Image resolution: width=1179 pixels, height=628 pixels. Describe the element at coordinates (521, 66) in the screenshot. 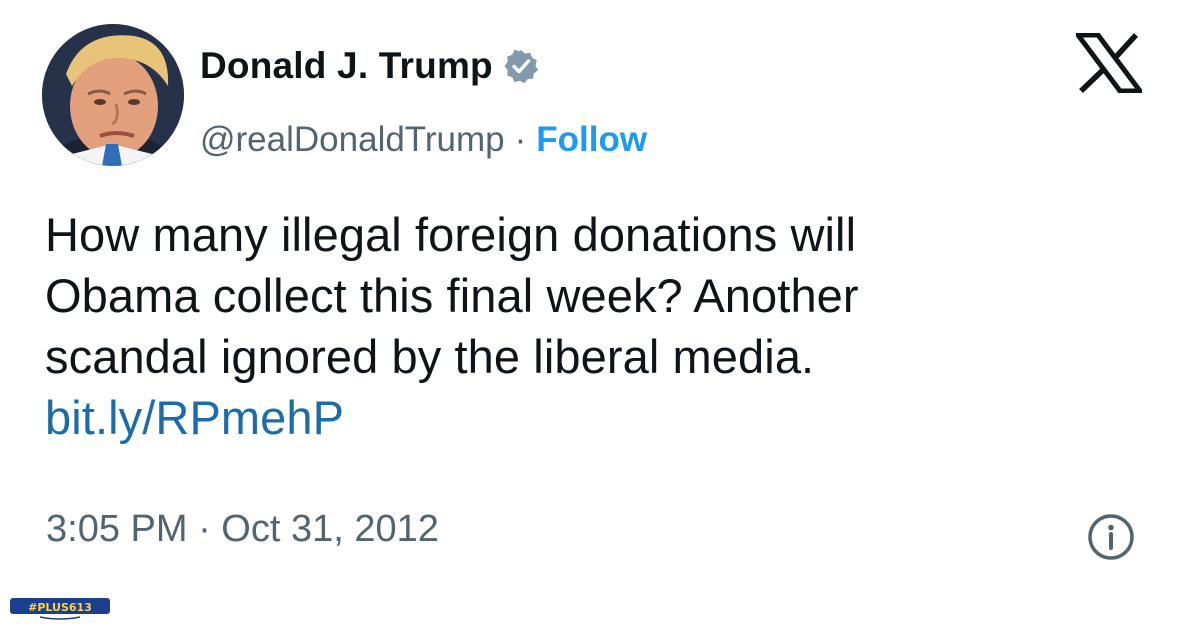

I see `verified-badge-icon` at that location.